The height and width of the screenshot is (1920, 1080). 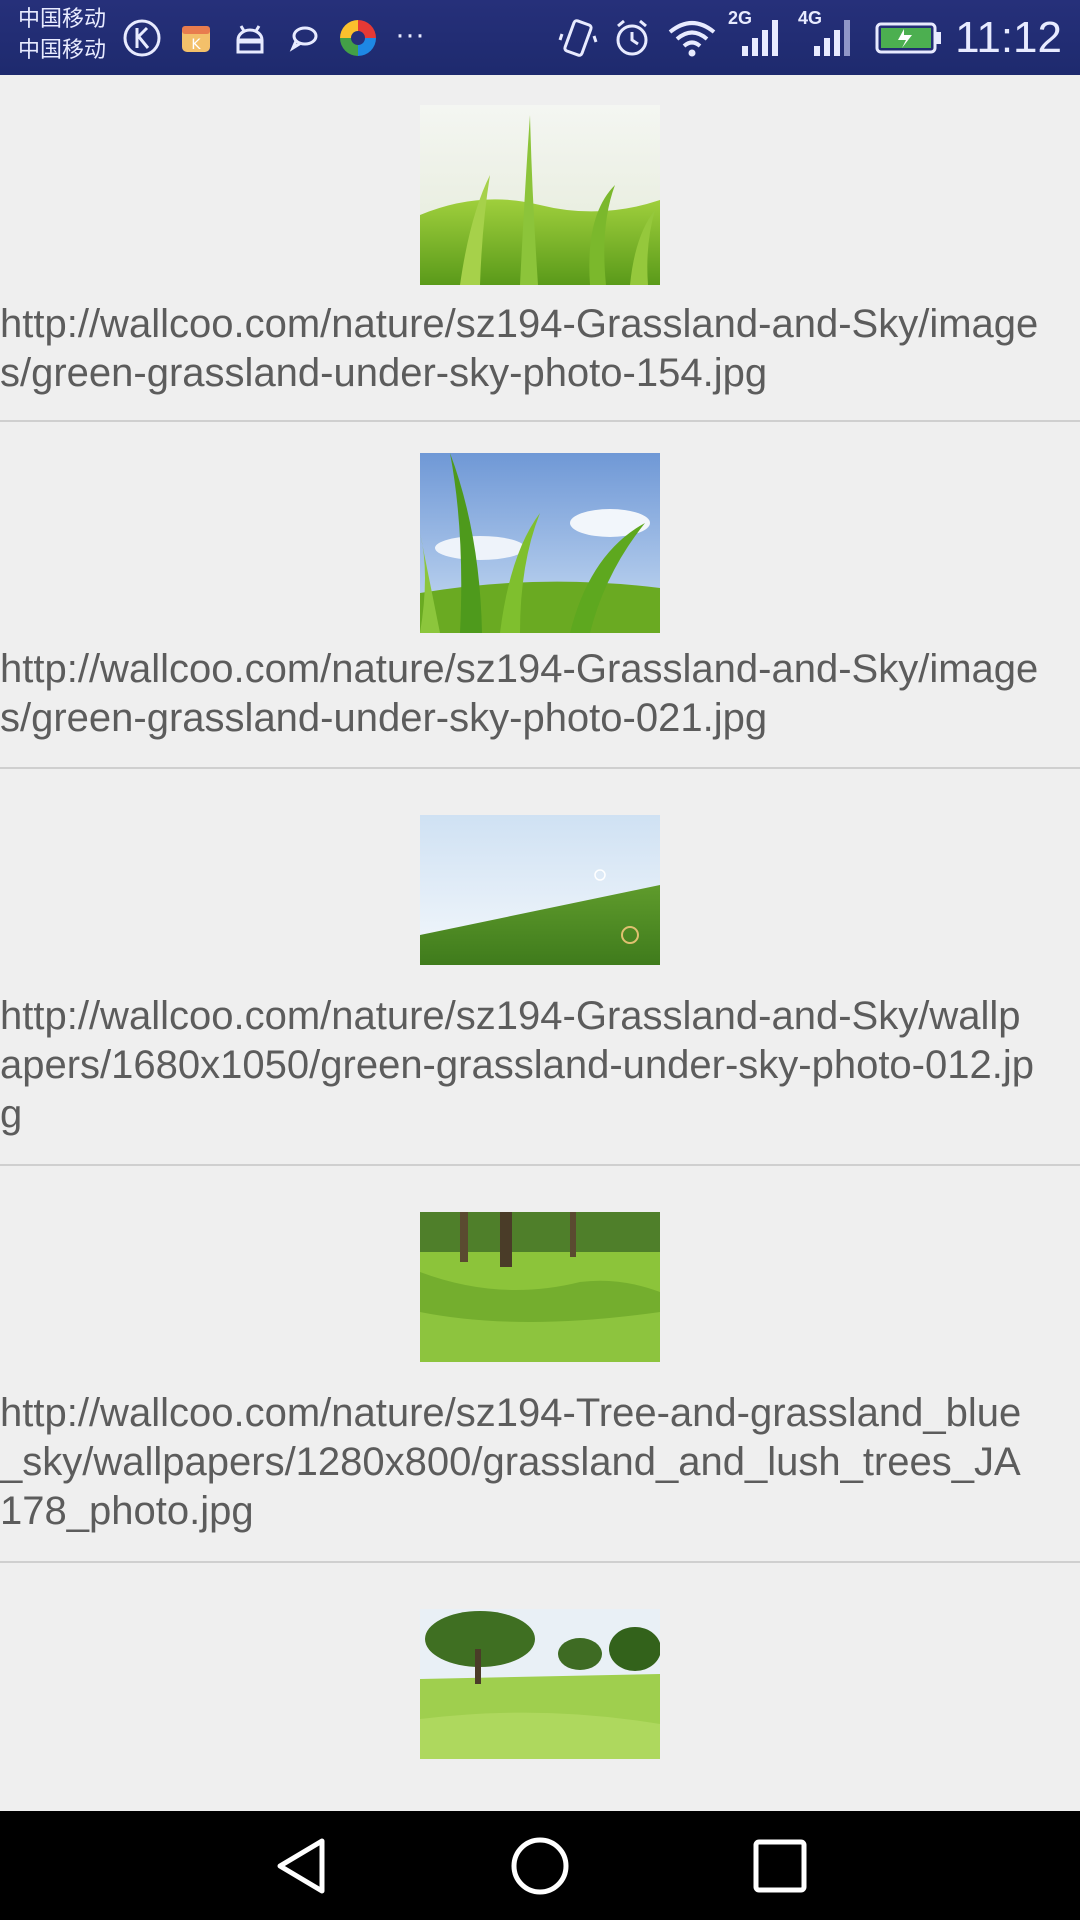 What do you see at coordinates (540, 1287) in the screenshot?
I see `grass-tree-shade-thumbnail` at bounding box center [540, 1287].